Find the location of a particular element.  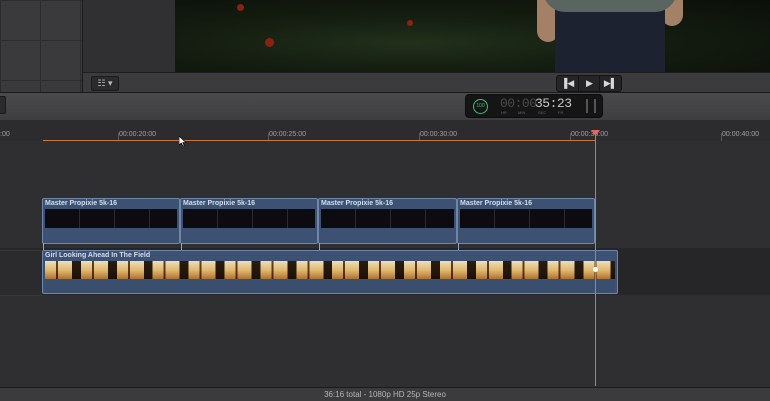

timeline-toolbar is located at coordinates (385, 106).